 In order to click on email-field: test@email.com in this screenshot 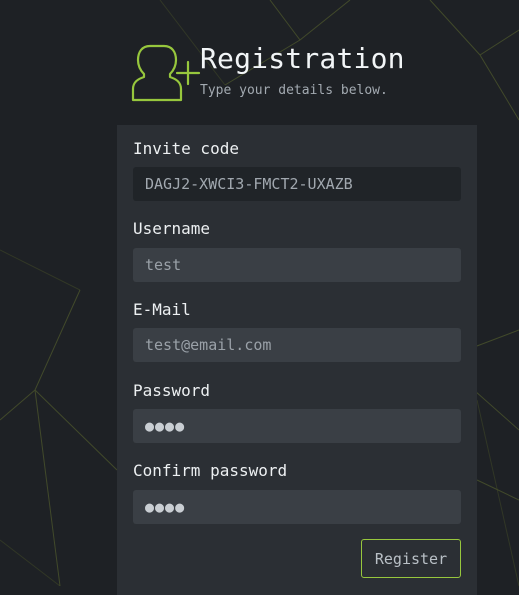, I will do `click(297, 345)`.